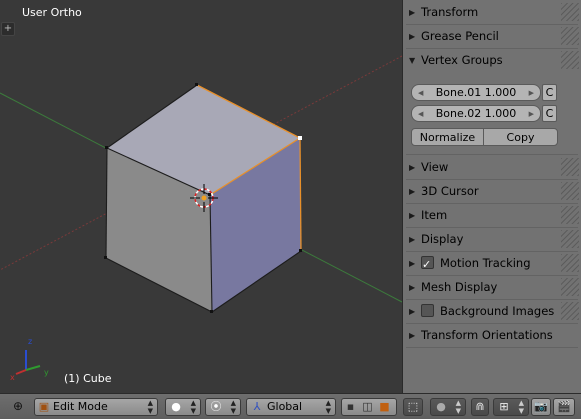  What do you see at coordinates (459, 287) in the screenshot?
I see `panel-label: Mesh Display` at bounding box center [459, 287].